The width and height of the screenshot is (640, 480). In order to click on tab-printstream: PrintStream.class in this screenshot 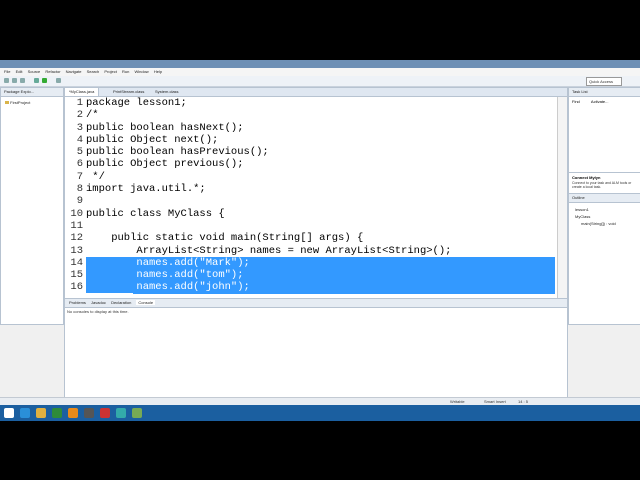, I will do `click(128, 92)`.